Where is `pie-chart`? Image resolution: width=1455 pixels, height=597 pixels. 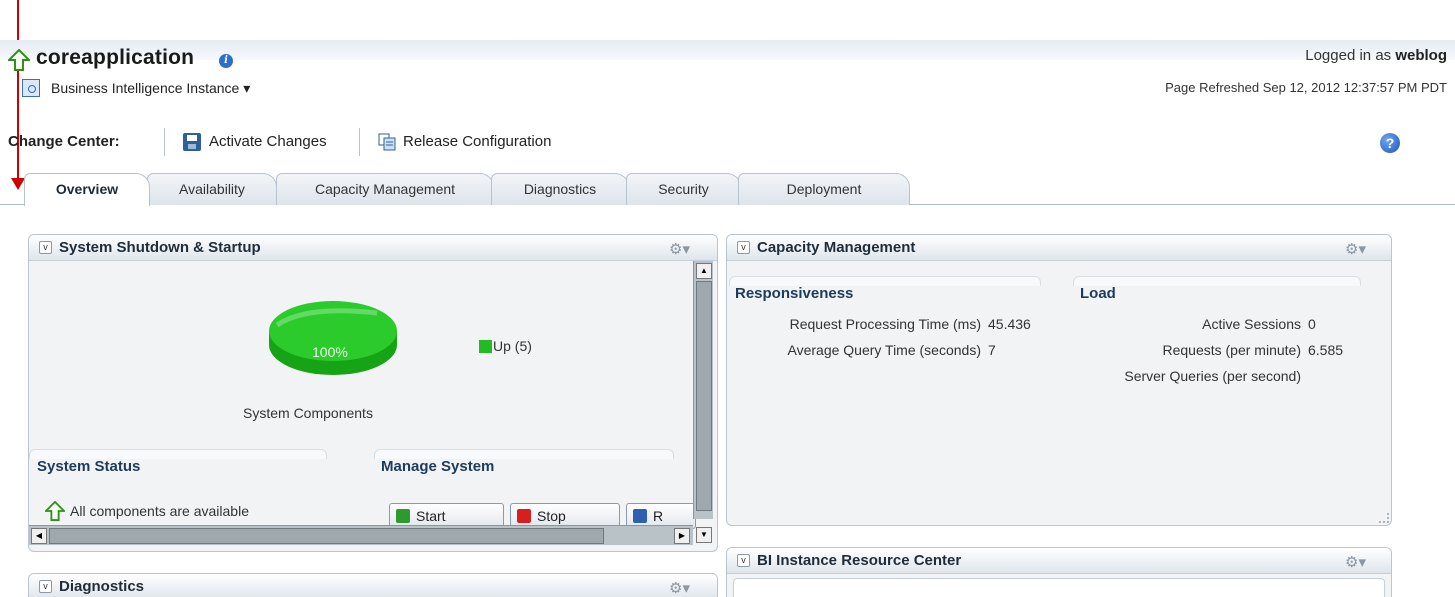 pie-chart is located at coordinates (333, 338).